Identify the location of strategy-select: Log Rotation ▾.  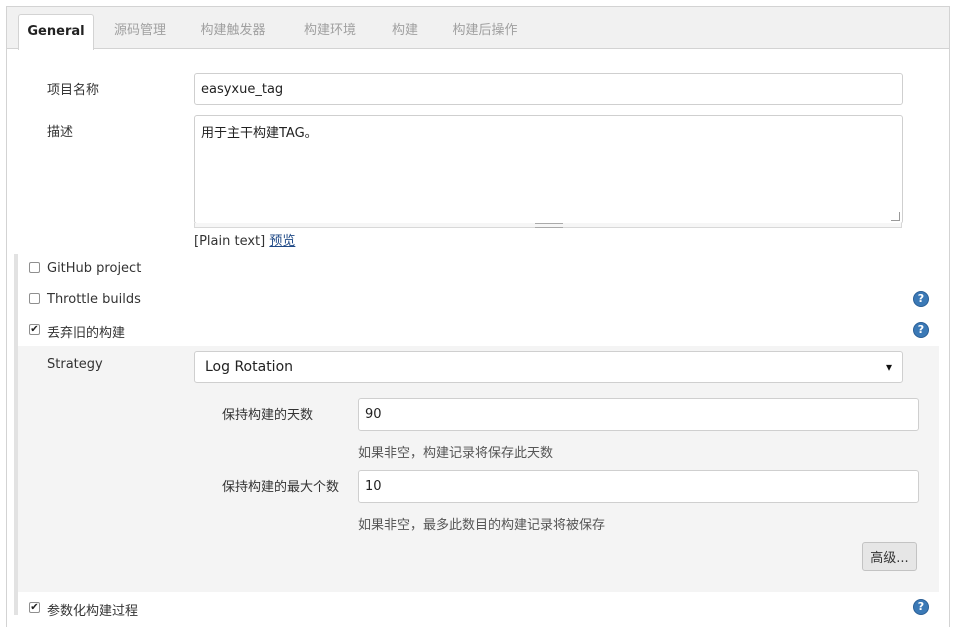
(548, 367).